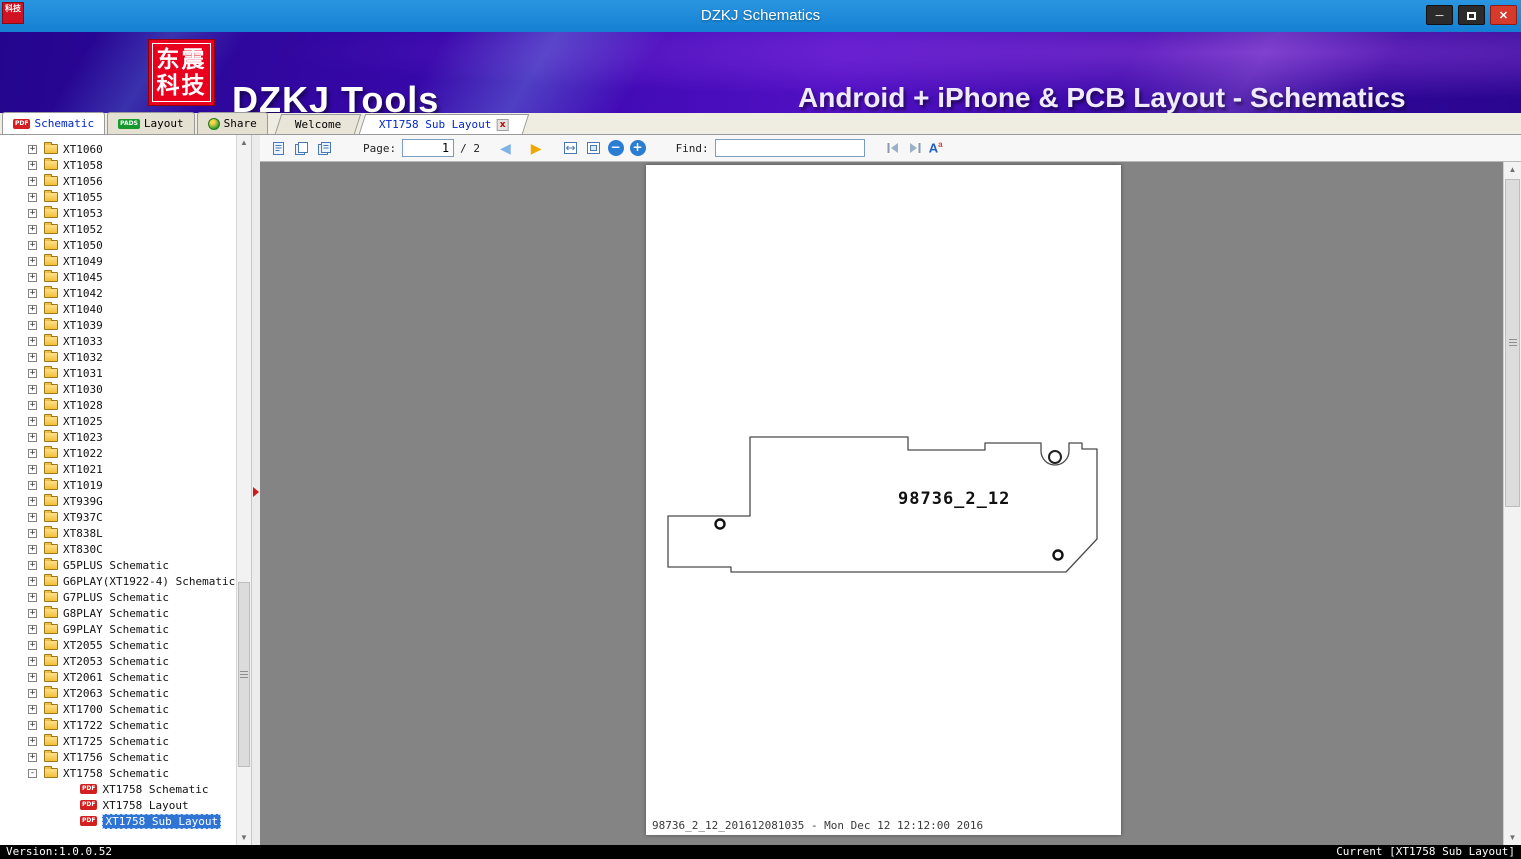 The width and height of the screenshot is (1521, 859). Describe the element at coordinates (118, 725) in the screenshot. I see `tree-item-xt1722-schematic: + XT1722 Schematic` at that location.